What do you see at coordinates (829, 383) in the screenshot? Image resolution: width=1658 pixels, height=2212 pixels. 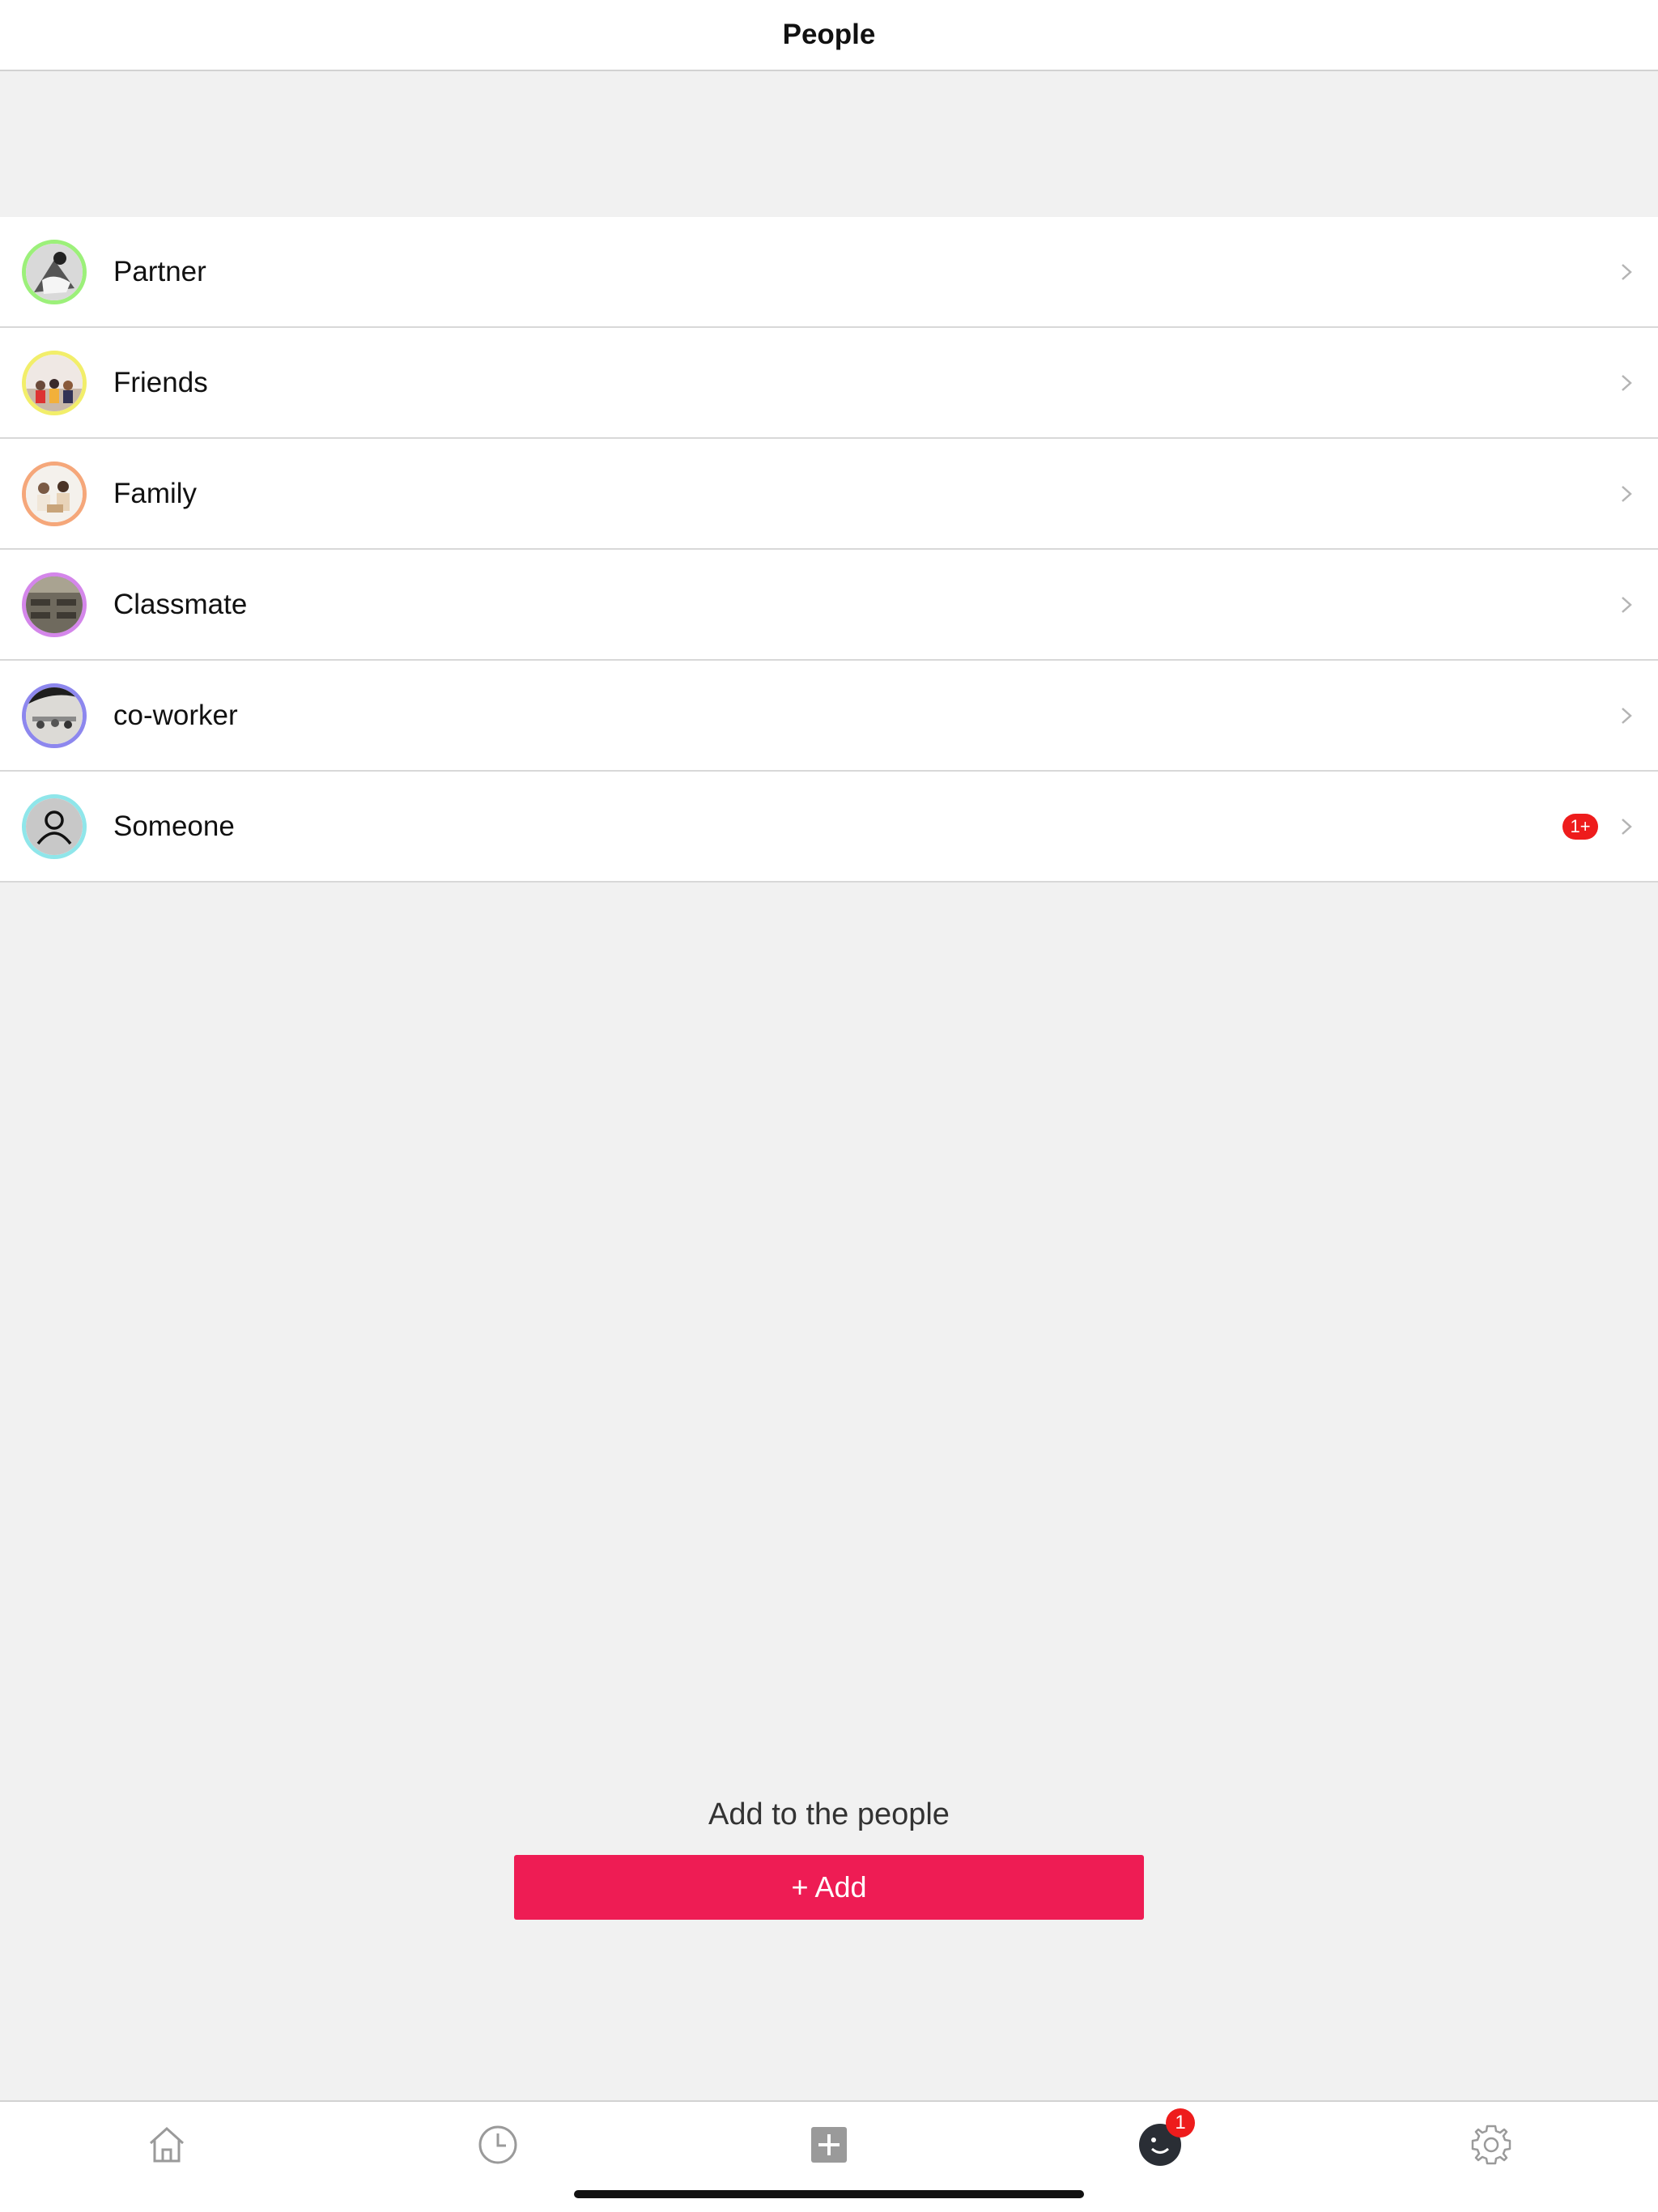 I see `list-item-friends: Friends` at bounding box center [829, 383].